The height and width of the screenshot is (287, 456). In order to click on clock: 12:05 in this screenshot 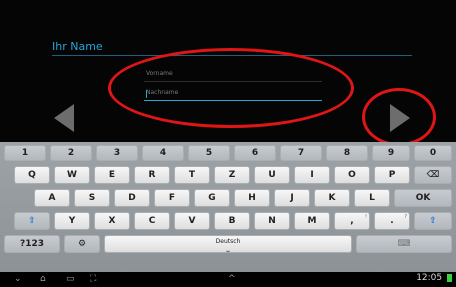, I will do `click(429, 278)`.